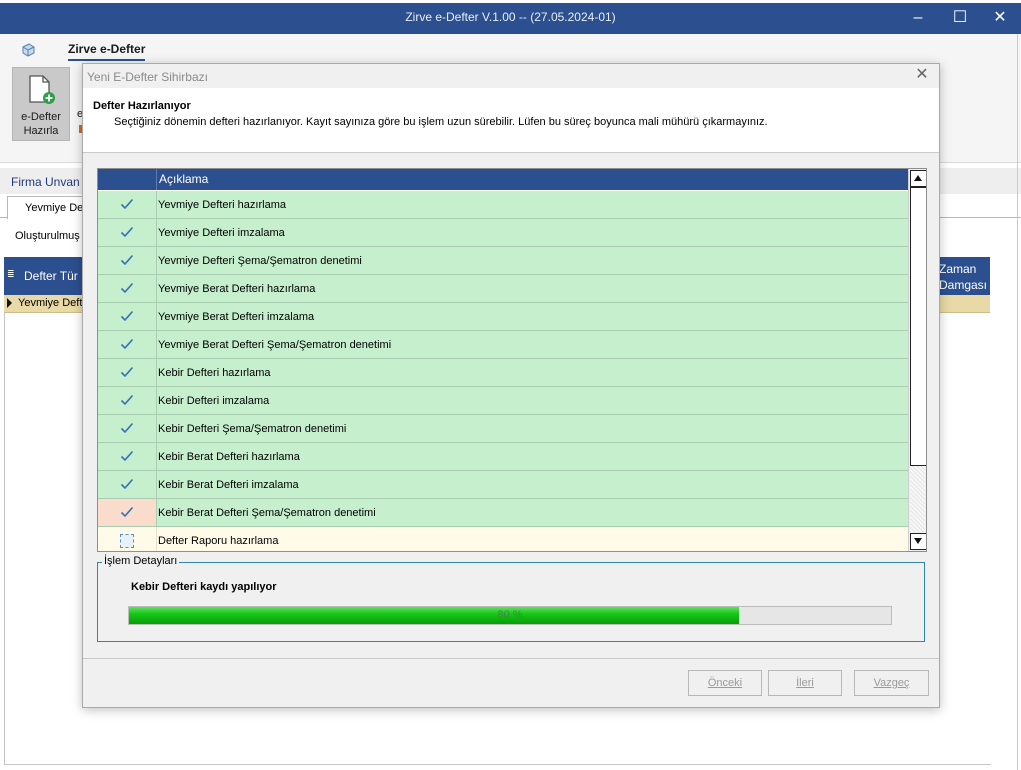 This screenshot has width=1021, height=770. I want to click on step-row: Yevmiye Defteri Şema/Şematron denetimi, so click(503, 261).